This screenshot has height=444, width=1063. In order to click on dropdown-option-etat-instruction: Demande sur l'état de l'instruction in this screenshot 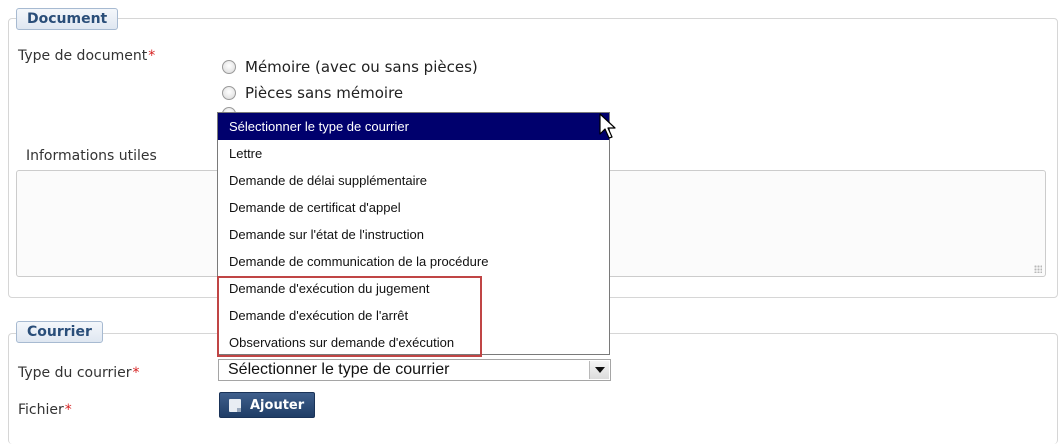, I will do `click(413, 234)`.